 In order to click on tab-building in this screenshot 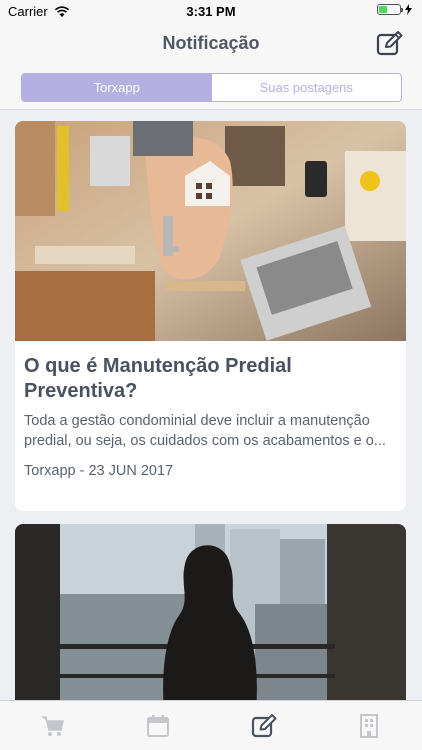, I will do `click(369, 725)`.